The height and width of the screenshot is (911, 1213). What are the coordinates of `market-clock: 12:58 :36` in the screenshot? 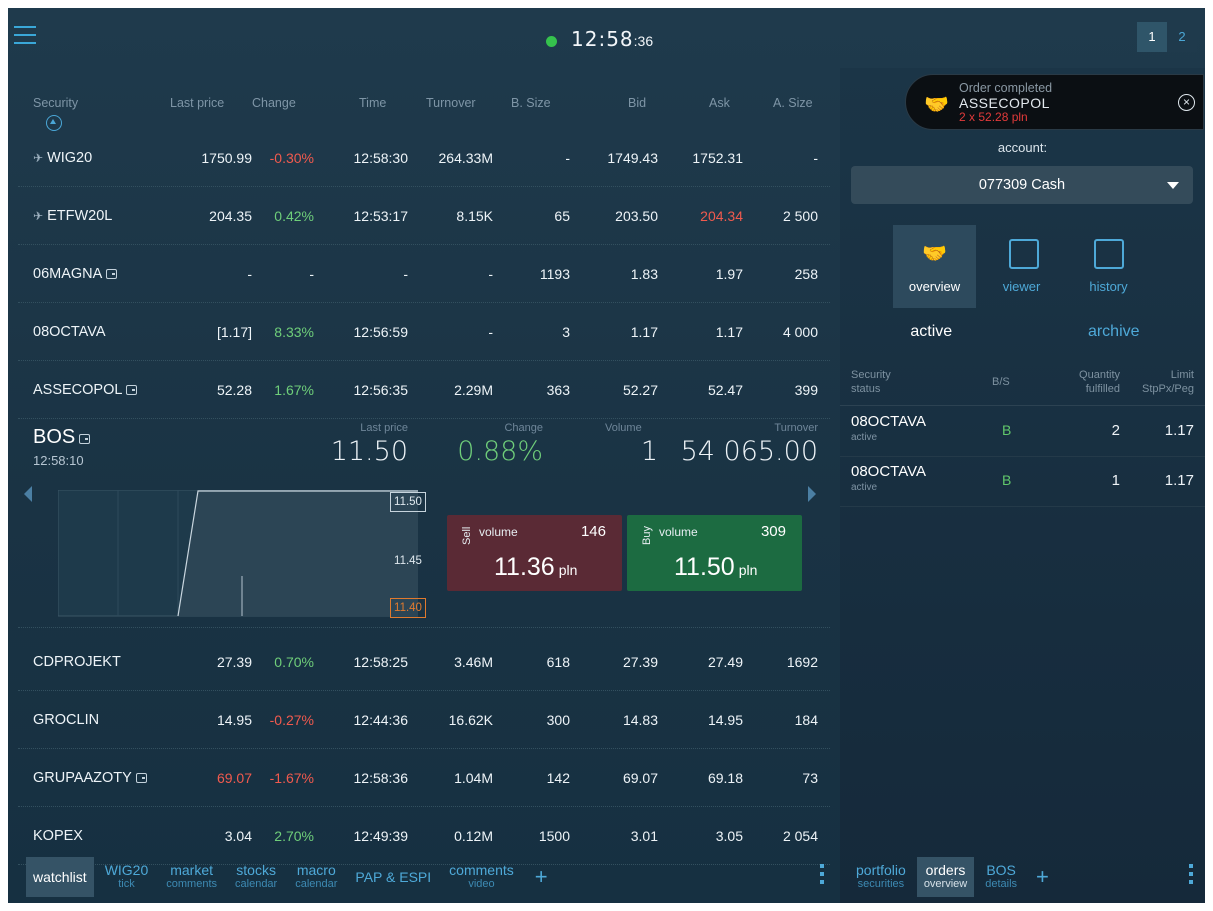 It's located at (599, 39).